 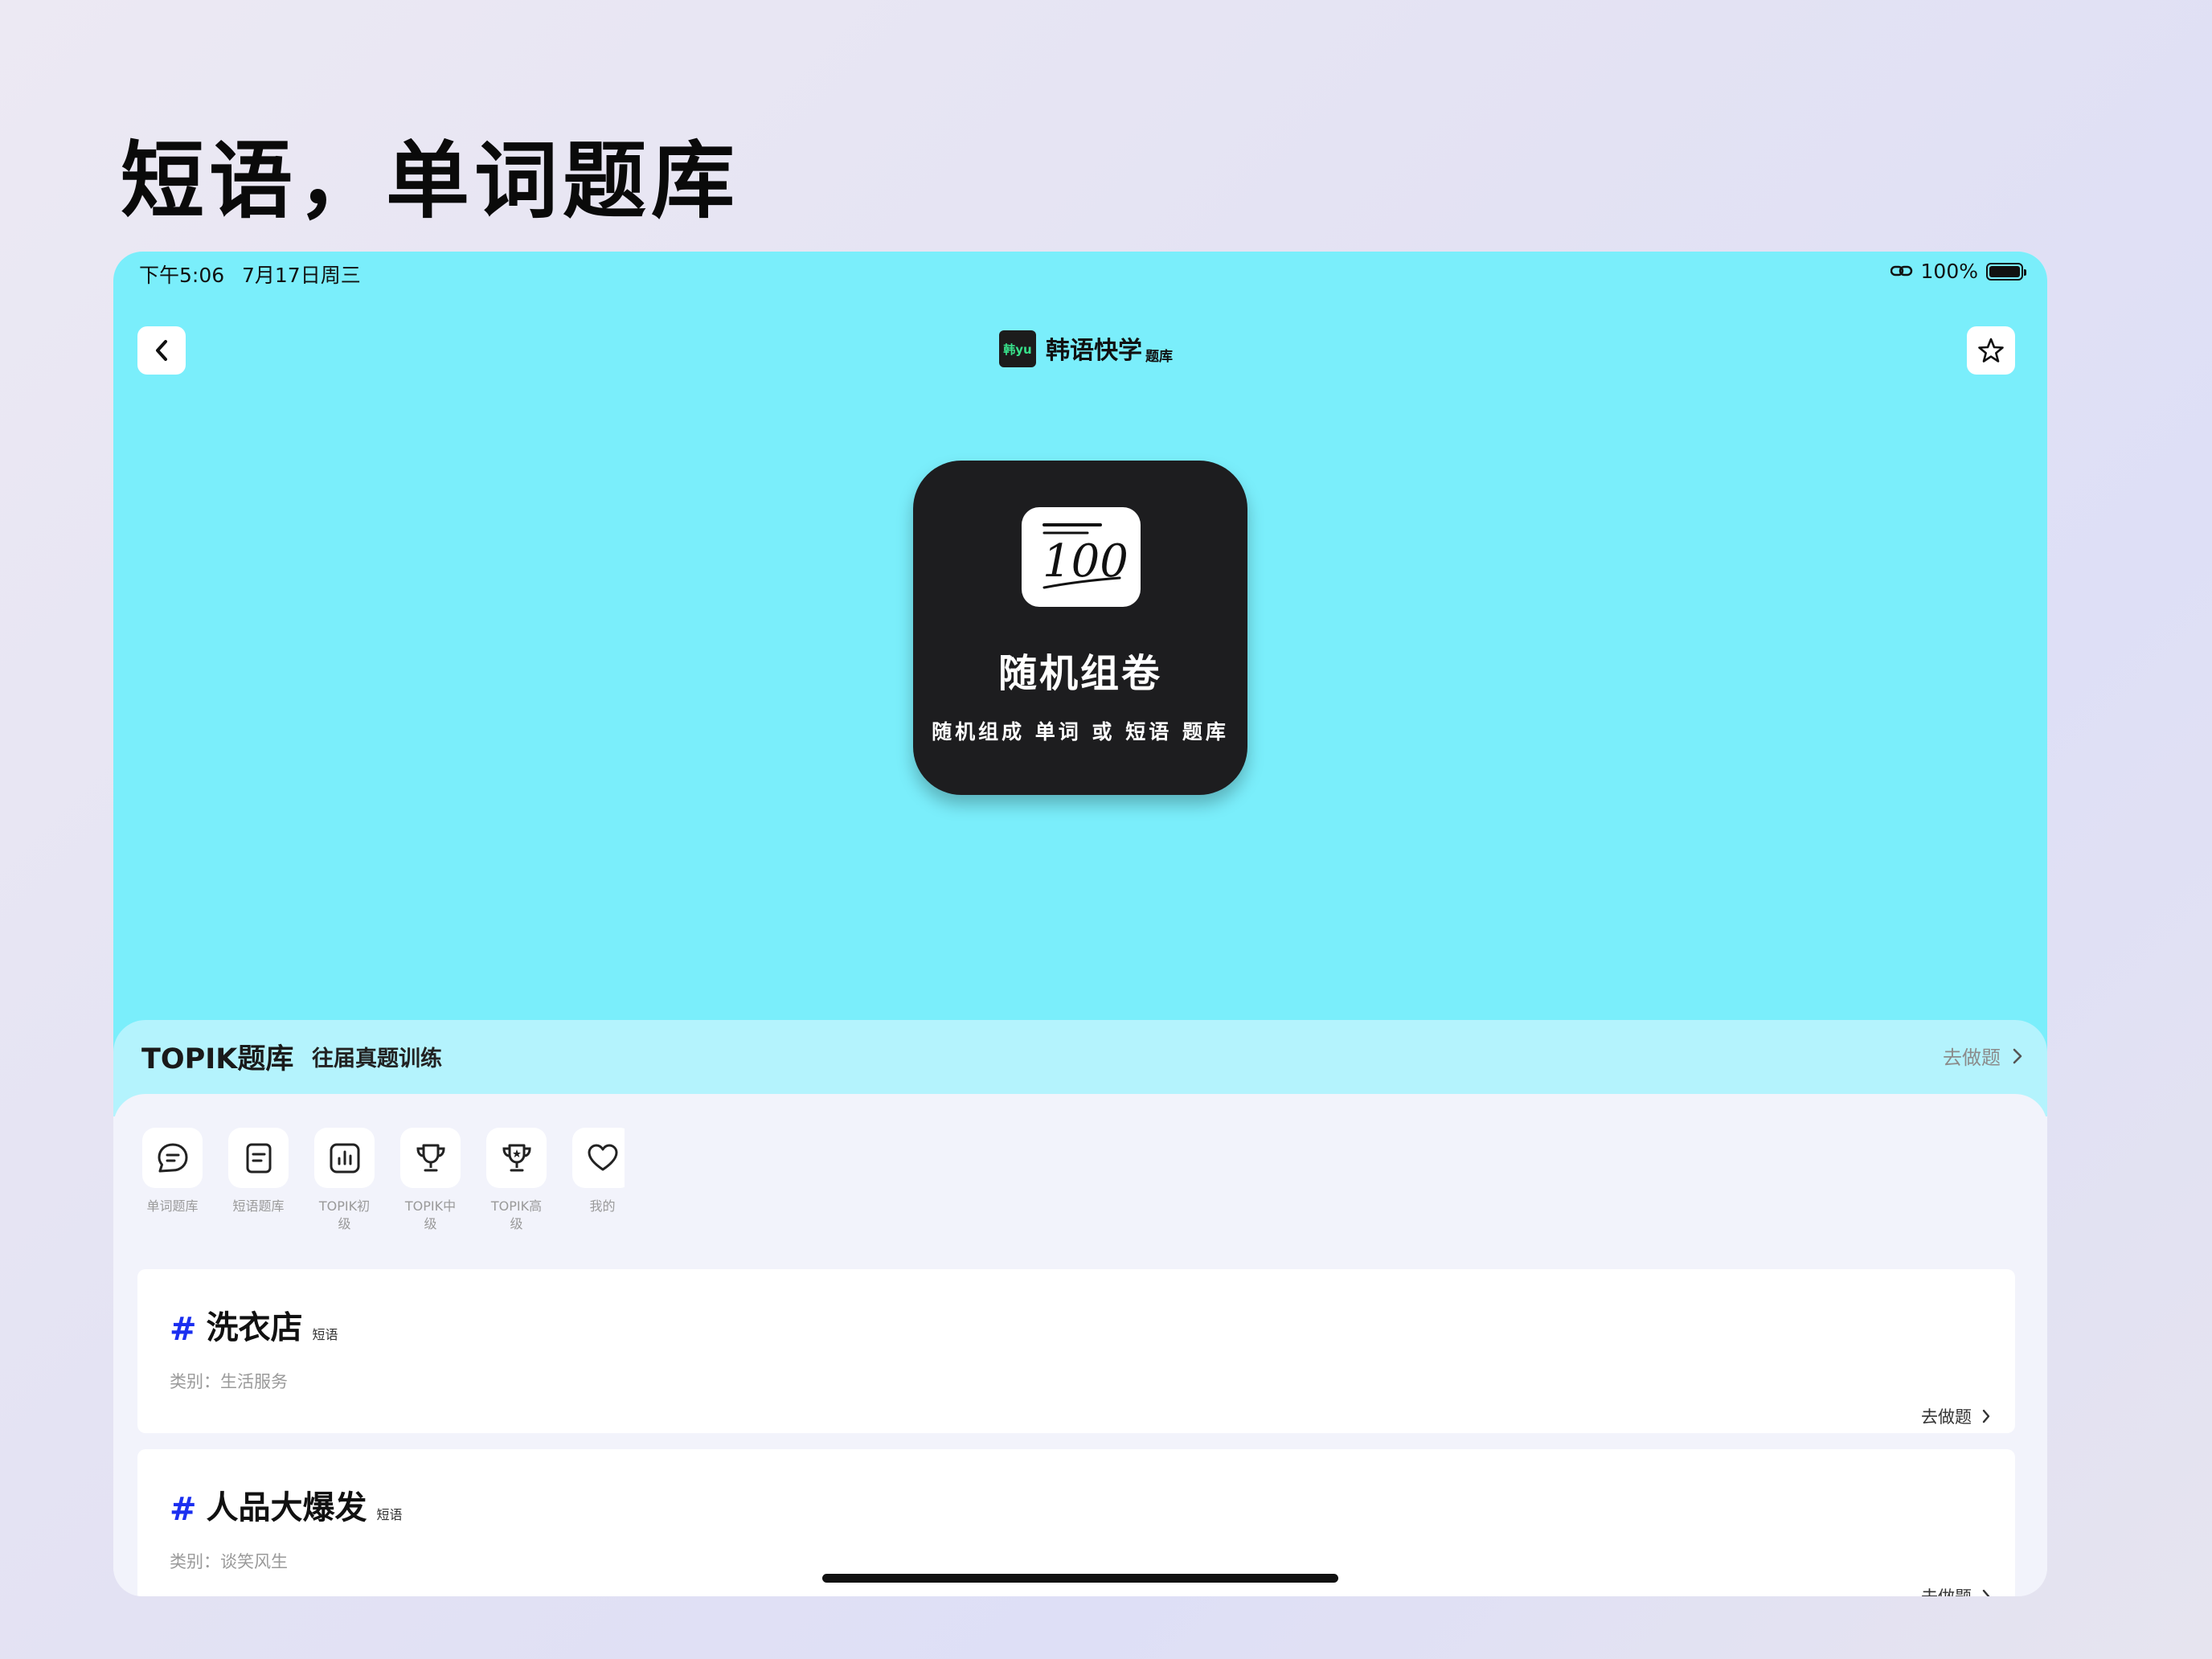 I want to click on back-button, so click(x=161, y=350).